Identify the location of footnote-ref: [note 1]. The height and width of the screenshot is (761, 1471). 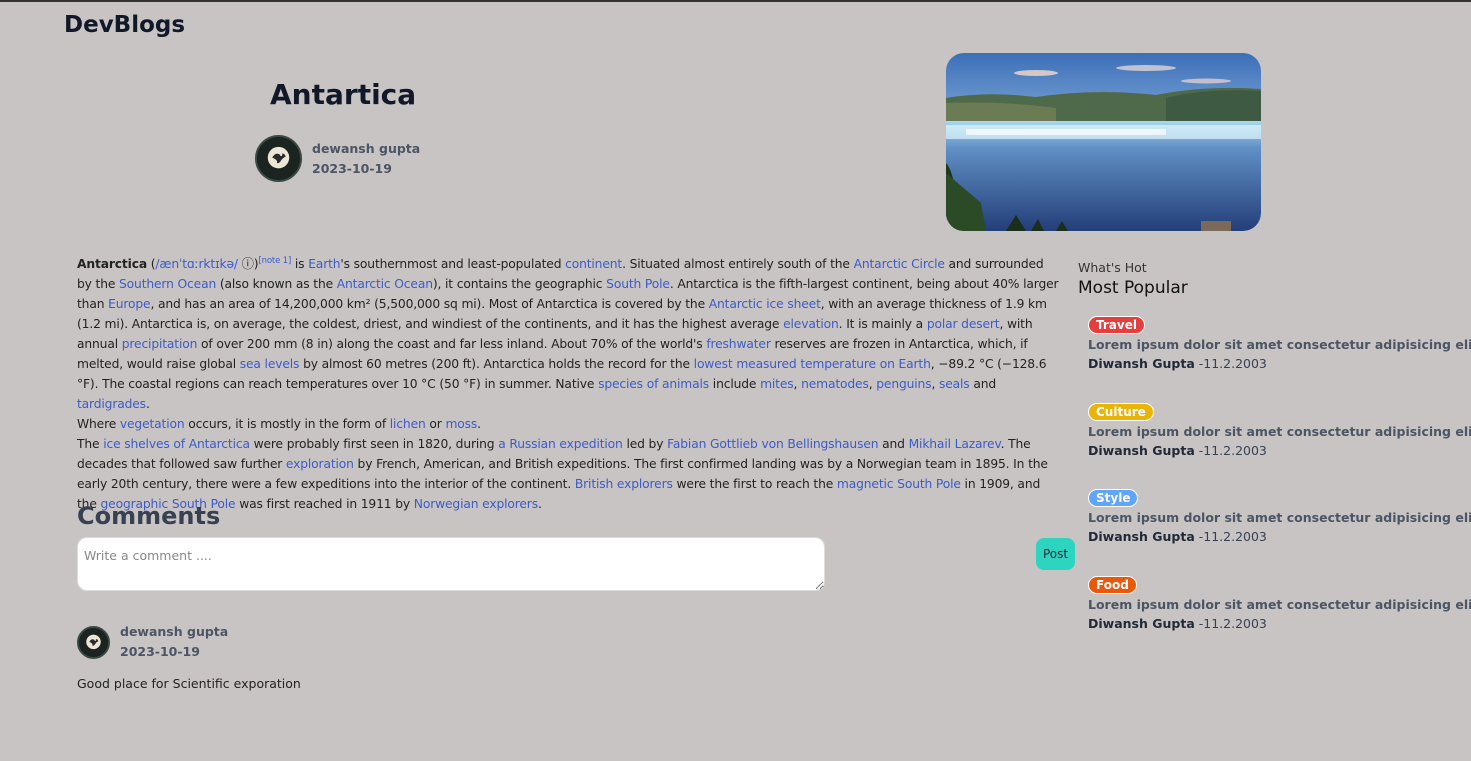
(274, 261).